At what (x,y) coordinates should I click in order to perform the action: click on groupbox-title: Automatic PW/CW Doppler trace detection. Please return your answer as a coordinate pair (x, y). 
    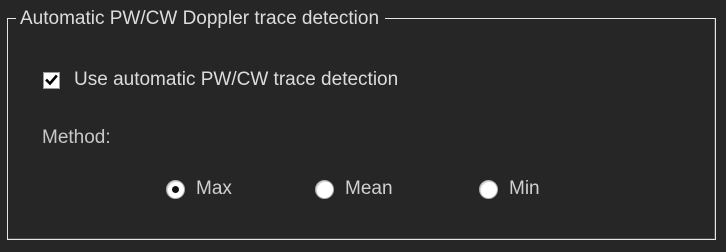
    Looking at the image, I should click on (201, 19).